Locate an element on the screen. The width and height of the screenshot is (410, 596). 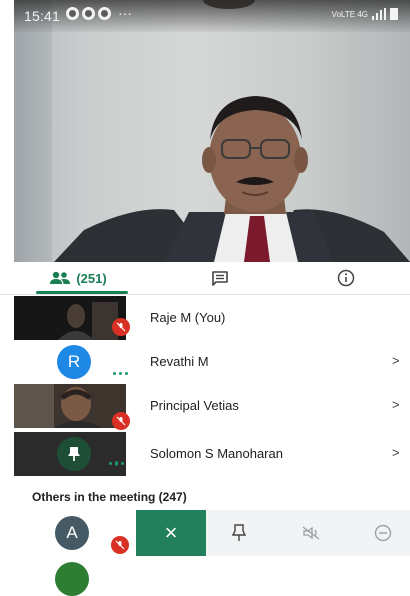
signal-icon is located at coordinates (379, 14).